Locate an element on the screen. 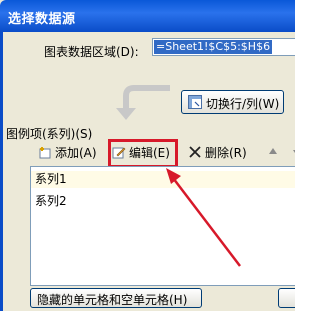 This screenshot has height=311, width=320. series-list-item: 系列1 is located at coordinates (163, 179).